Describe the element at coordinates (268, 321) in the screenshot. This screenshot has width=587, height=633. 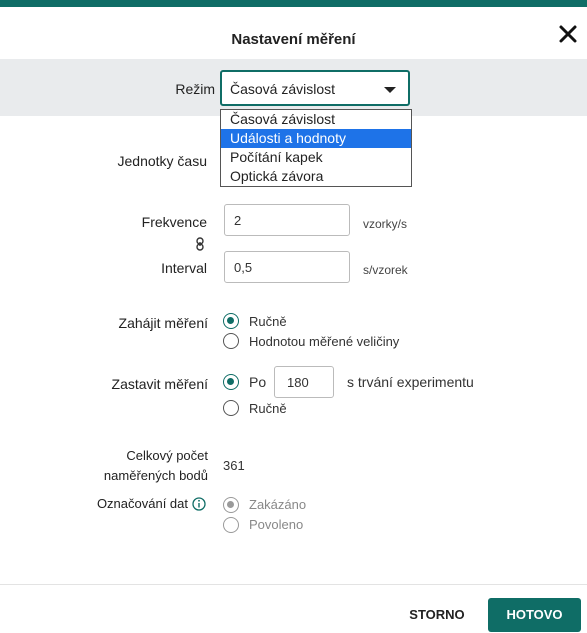
I see `start-manual-label: Ručně` at that location.